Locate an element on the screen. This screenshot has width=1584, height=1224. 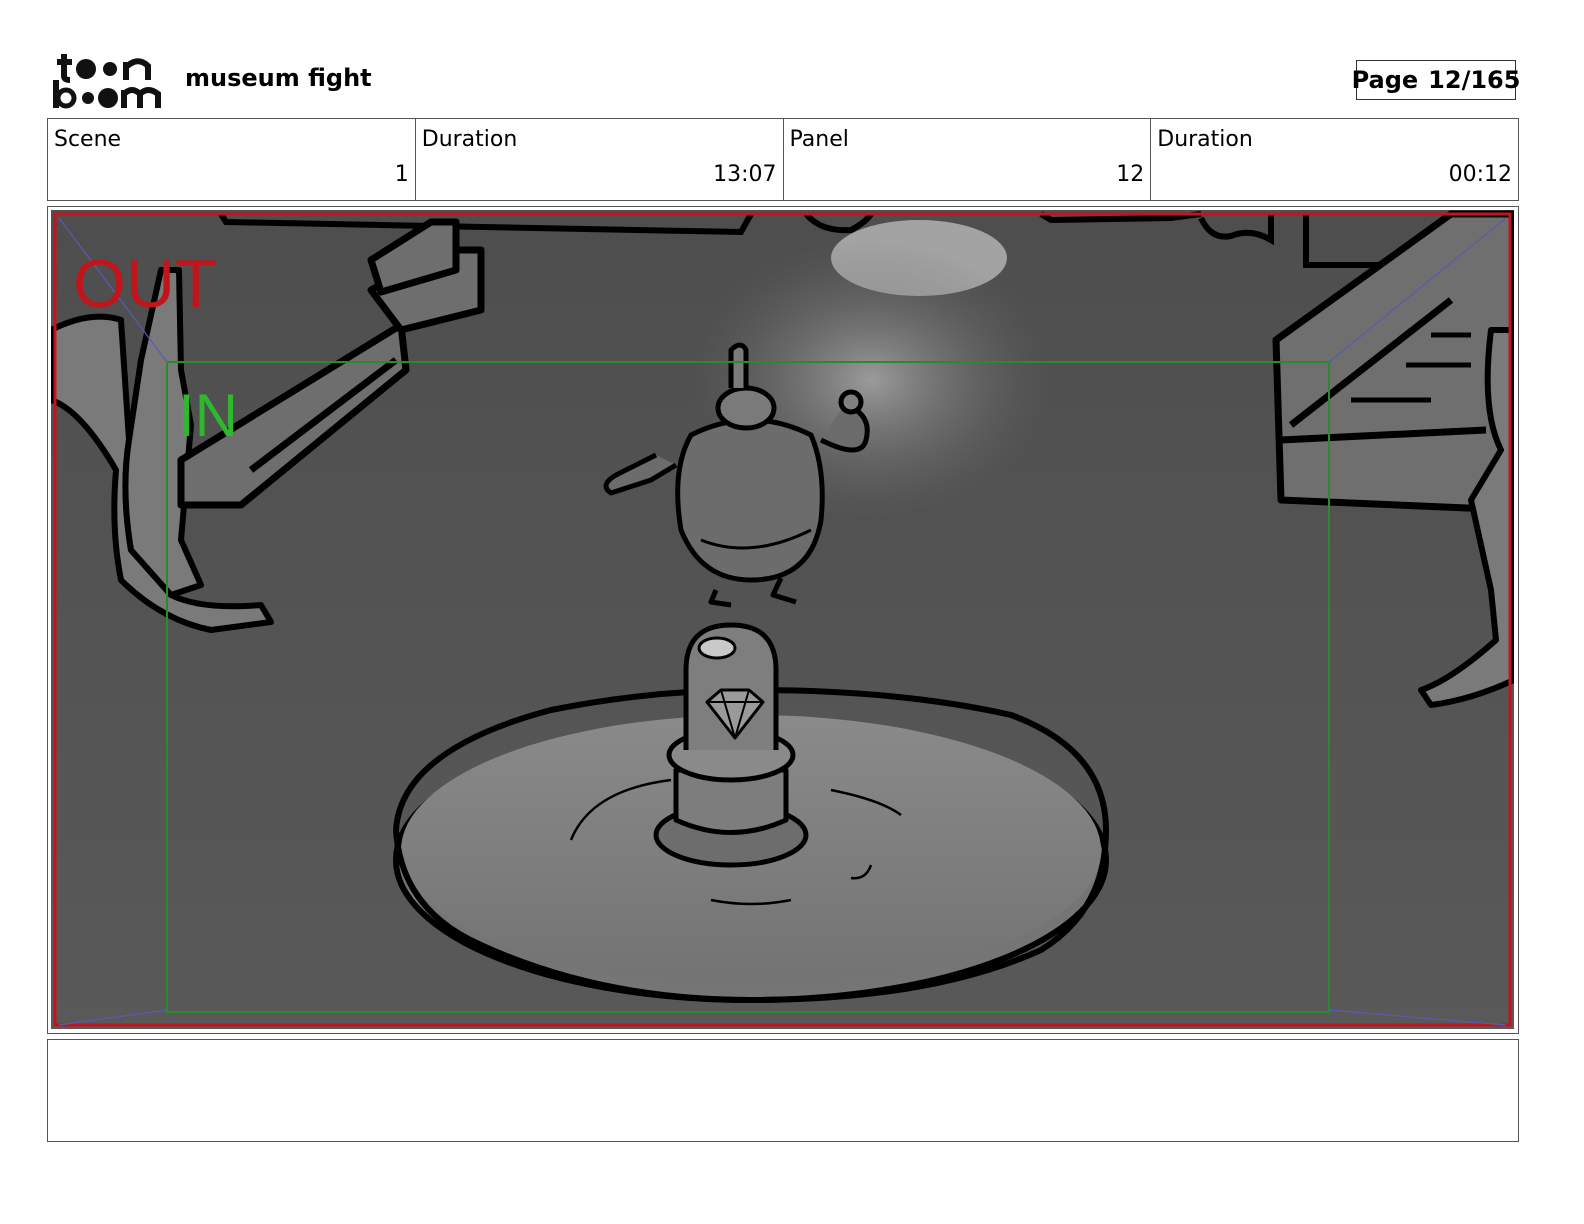
page-number: 12/165 is located at coordinates (1474, 80).